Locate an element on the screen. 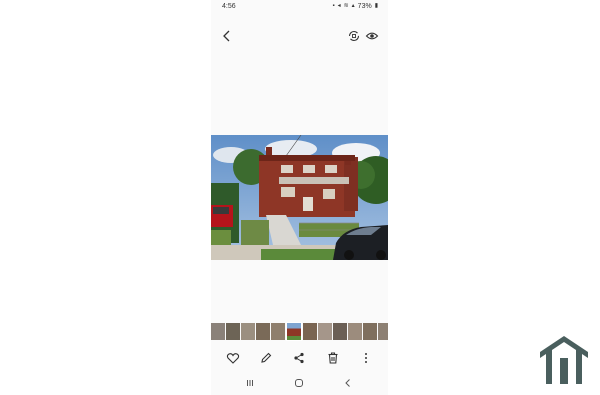  signal-icon: ▴ is located at coordinates (353, 6).